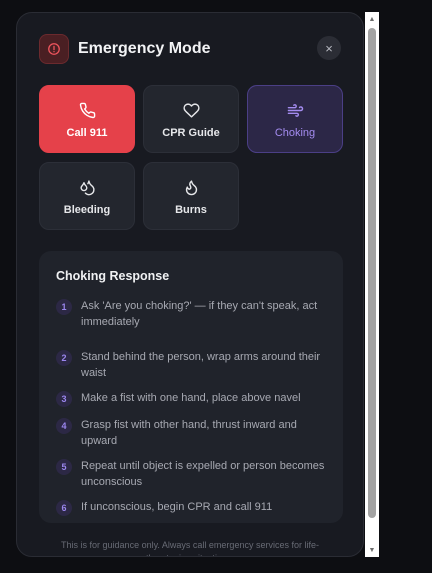  What do you see at coordinates (64, 508) in the screenshot?
I see `step-number: 6` at bounding box center [64, 508].